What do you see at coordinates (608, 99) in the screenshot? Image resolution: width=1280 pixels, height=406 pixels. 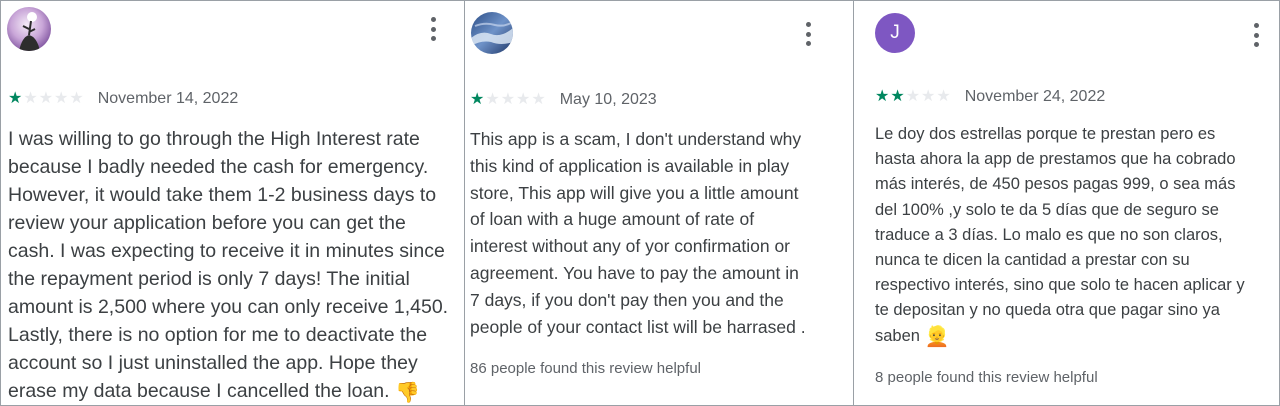 I see `review-date: May 10, 2023` at bounding box center [608, 99].